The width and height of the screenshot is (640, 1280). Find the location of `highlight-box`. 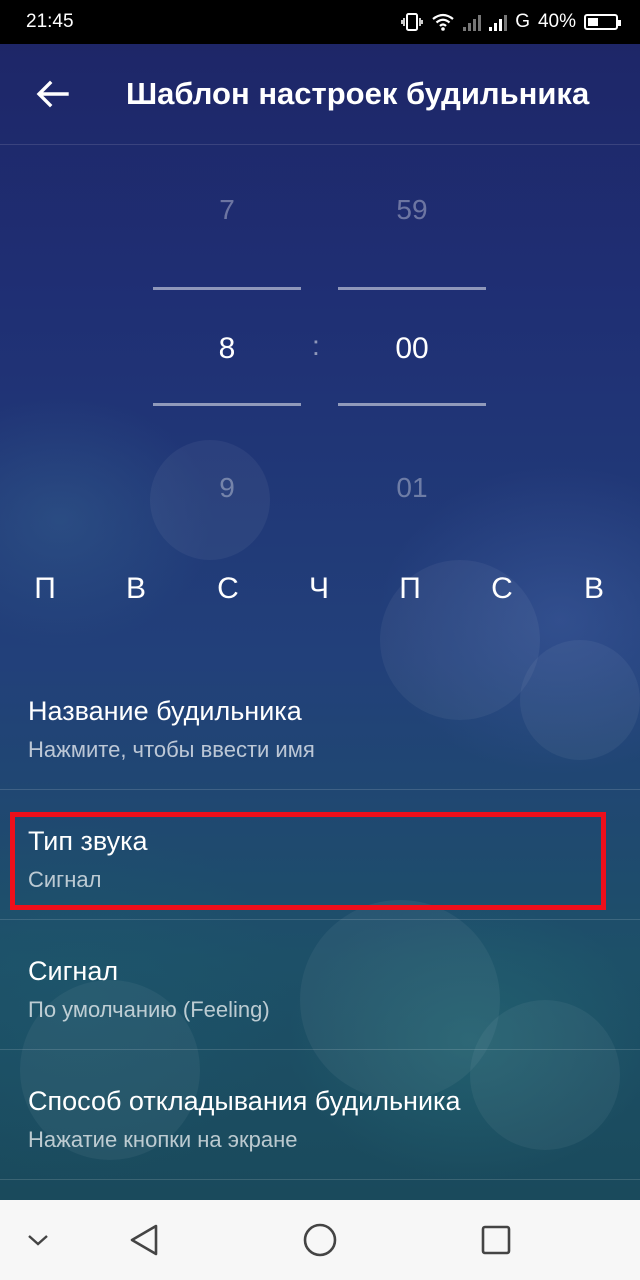

highlight-box is located at coordinates (308, 861).